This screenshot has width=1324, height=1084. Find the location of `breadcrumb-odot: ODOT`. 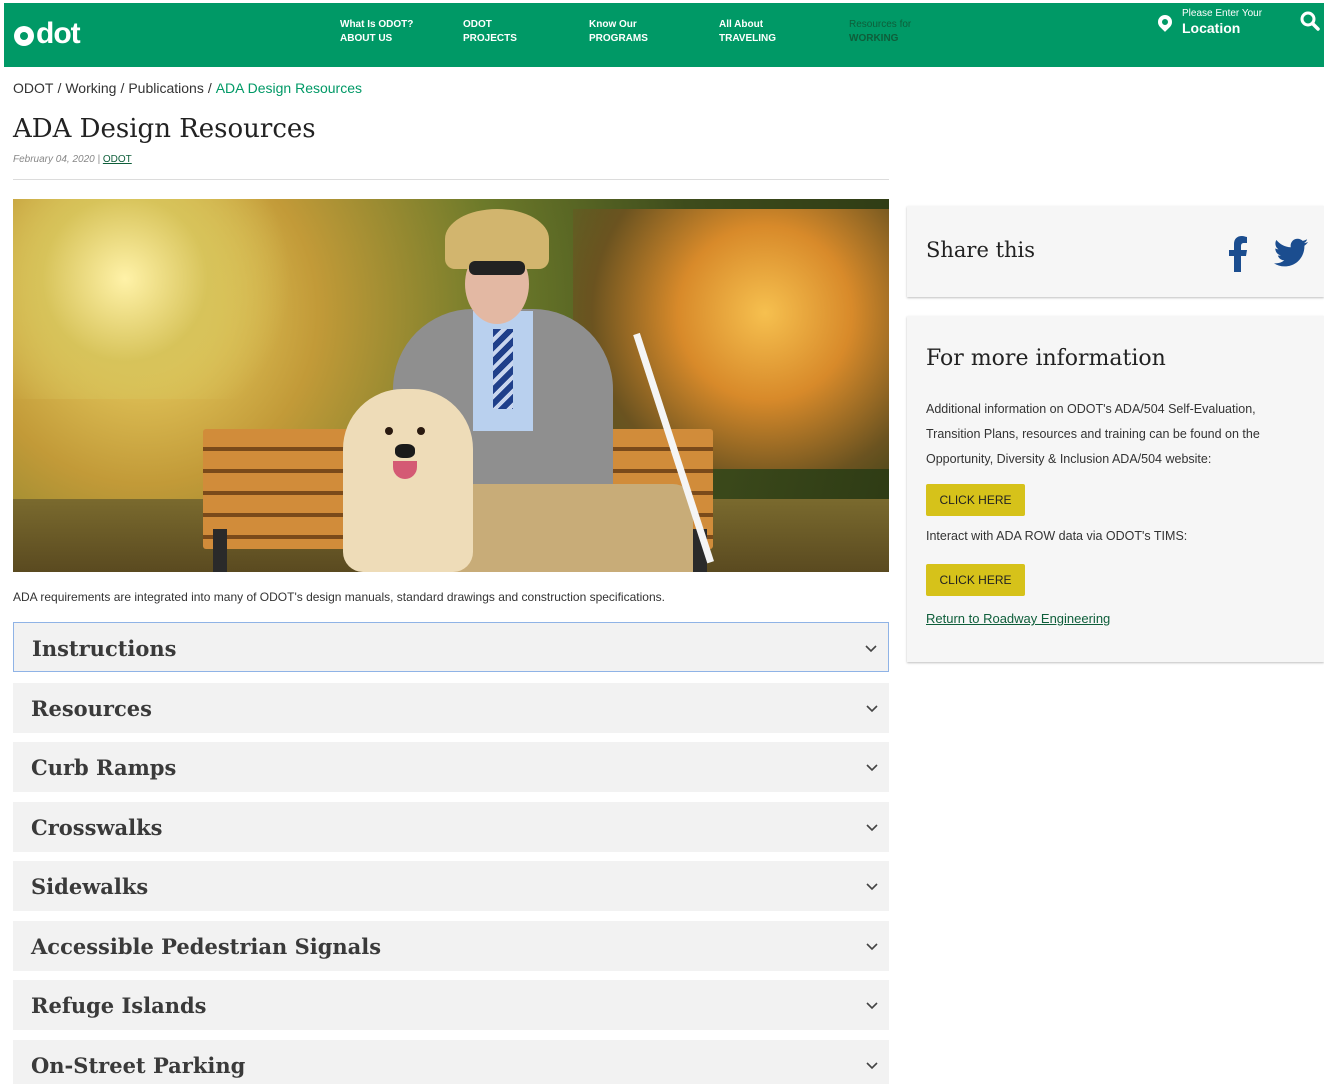

breadcrumb-odot: ODOT is located at coordinates (33, 88).